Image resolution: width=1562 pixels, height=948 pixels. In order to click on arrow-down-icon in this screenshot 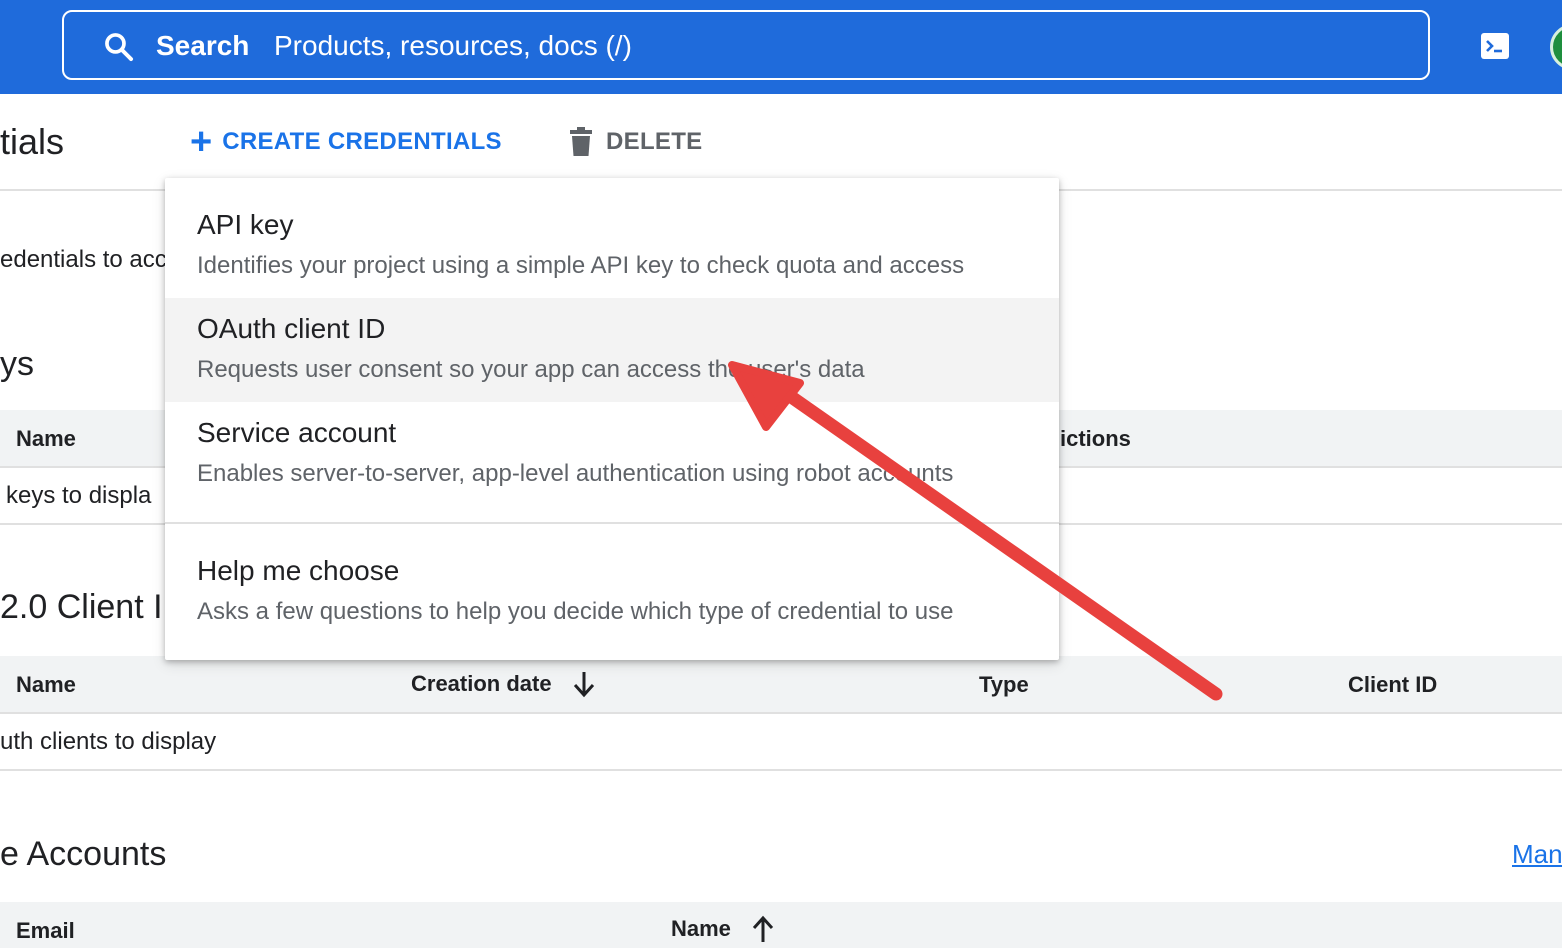, I will do `click(583, 685)`.